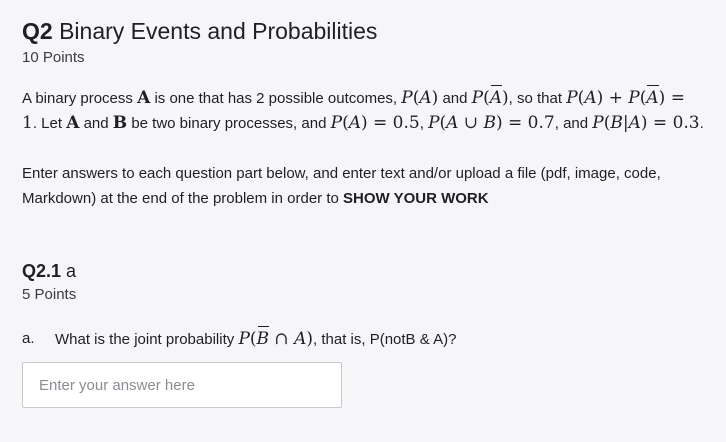  I want to click on math-expression: P(A) = 0.5, so click(375, 123).